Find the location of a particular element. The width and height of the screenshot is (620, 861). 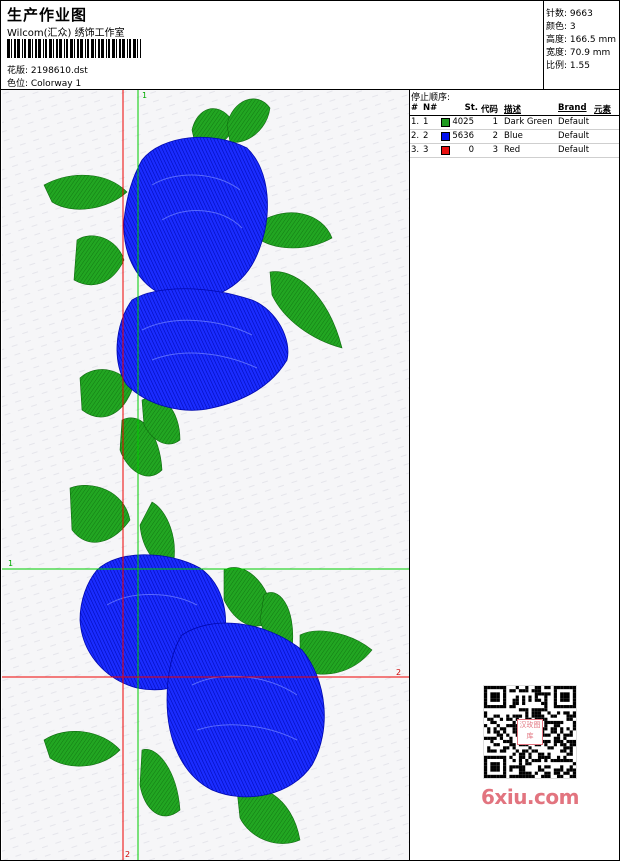

company-name: Wilcom(汇众) 绣饰工作室 is located at coordinates (66, 33).